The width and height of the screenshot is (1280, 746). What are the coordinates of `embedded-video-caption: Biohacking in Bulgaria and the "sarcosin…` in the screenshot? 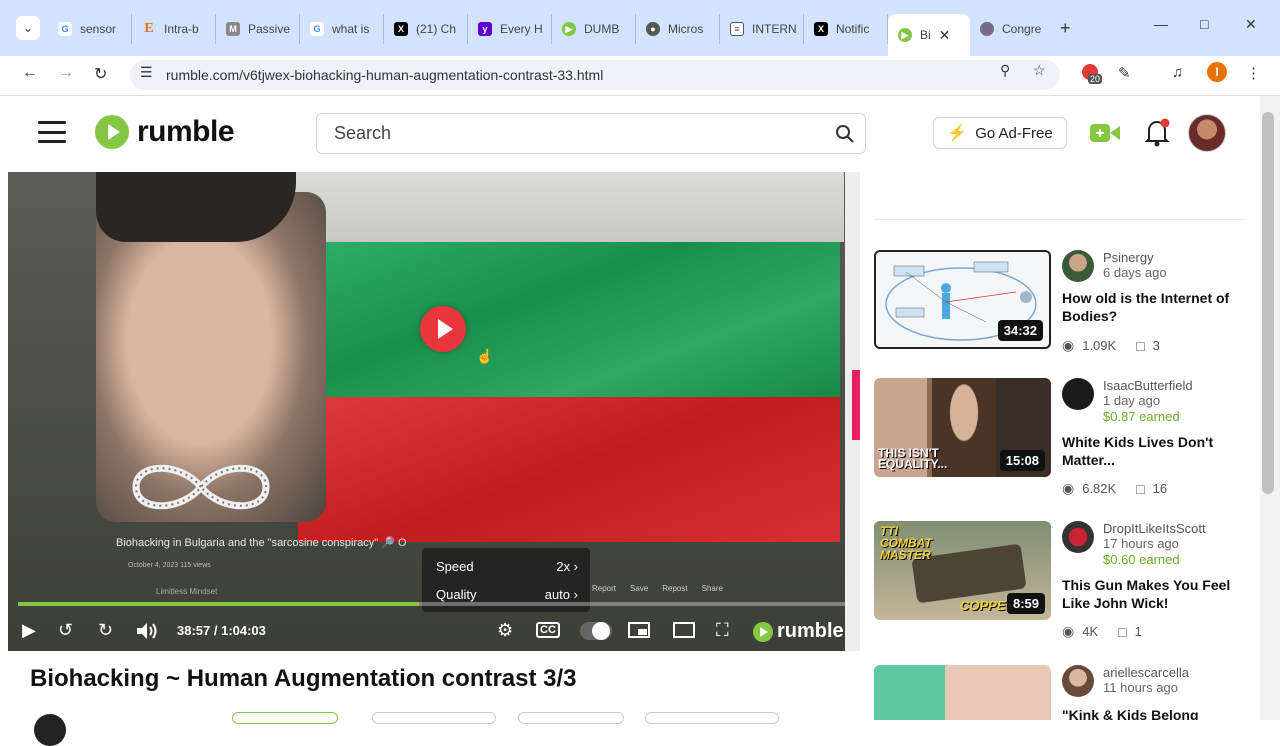 It's located at (261, 543).